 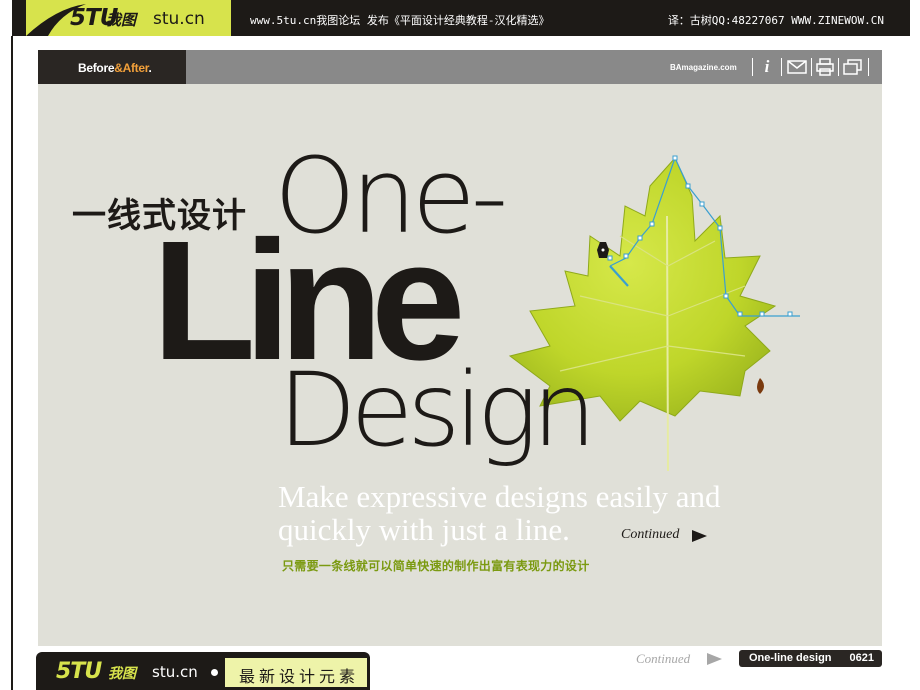 What do you see at coordinates (299, 676) in the screenshot?
I see `tag-label: 最新设计元素` at bounding box center [299, 676].